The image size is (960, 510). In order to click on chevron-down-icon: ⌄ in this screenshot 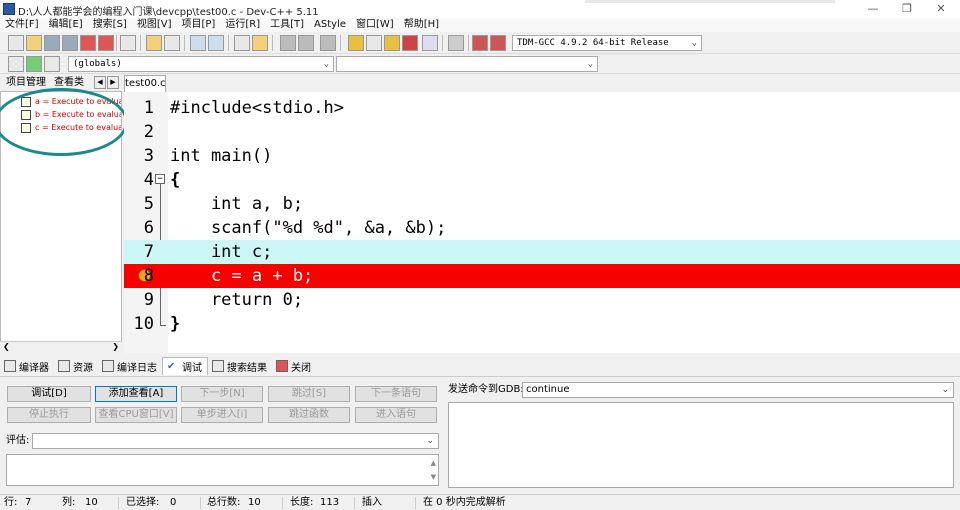, I will do `click(694, 43)`.